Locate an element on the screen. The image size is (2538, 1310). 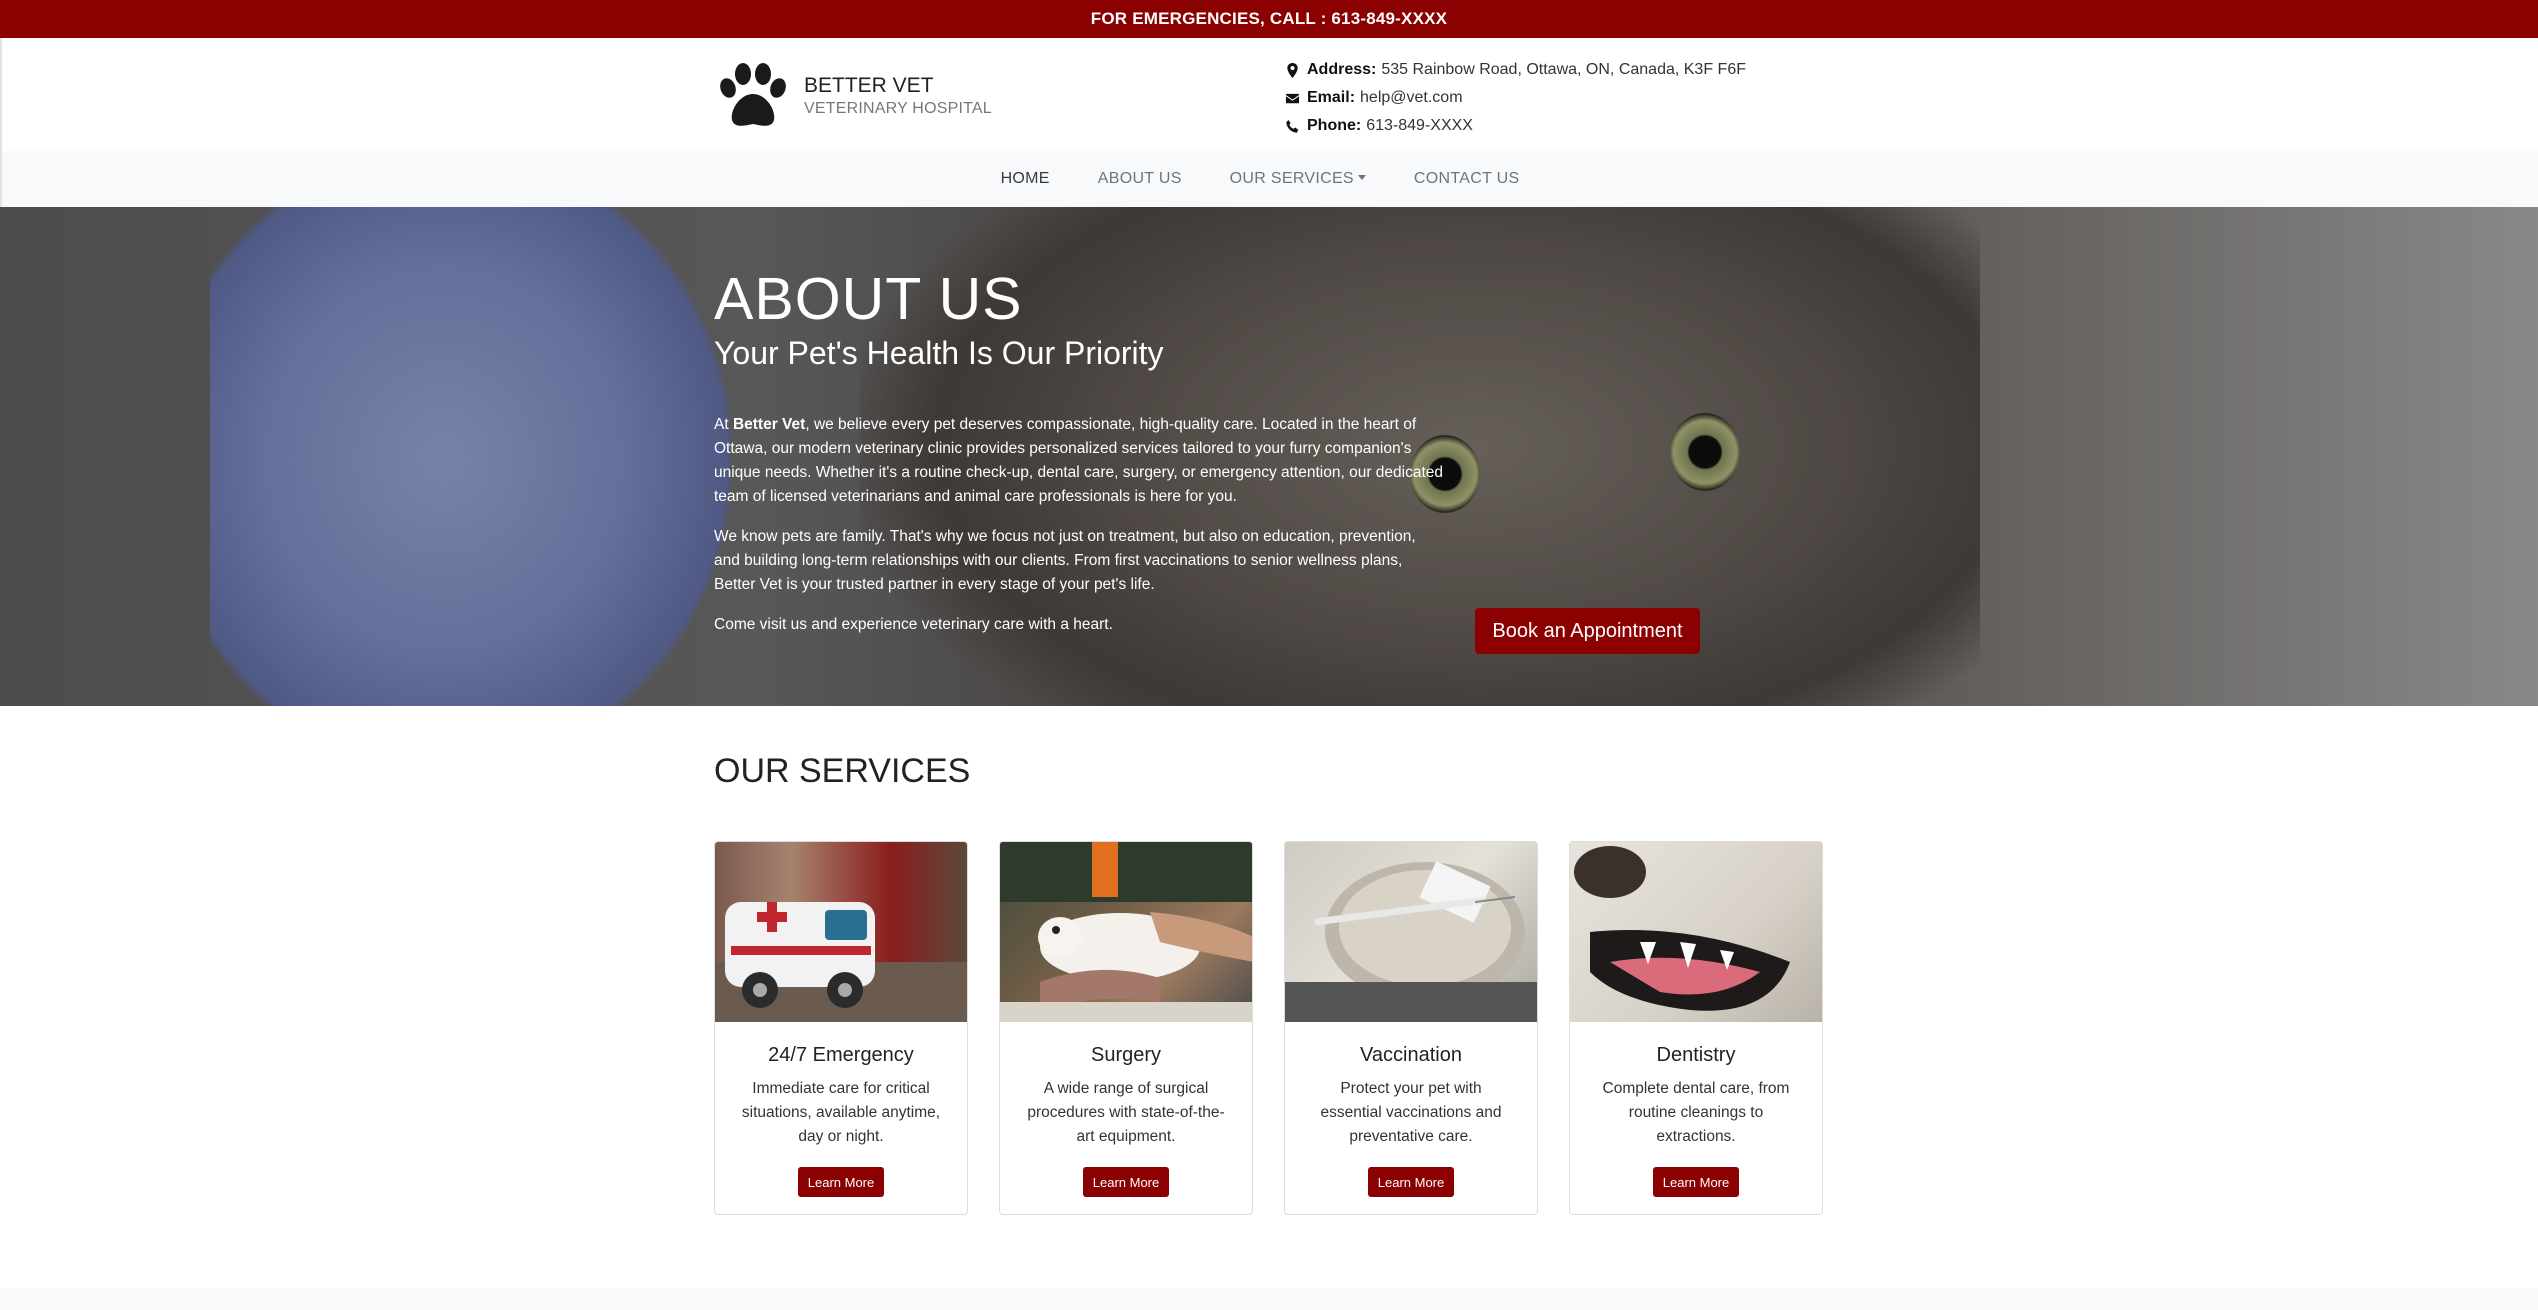
main-navbar: HOME ABOUT US OUR SERVICES CONTACT US is located at coordinates (1269, 179).